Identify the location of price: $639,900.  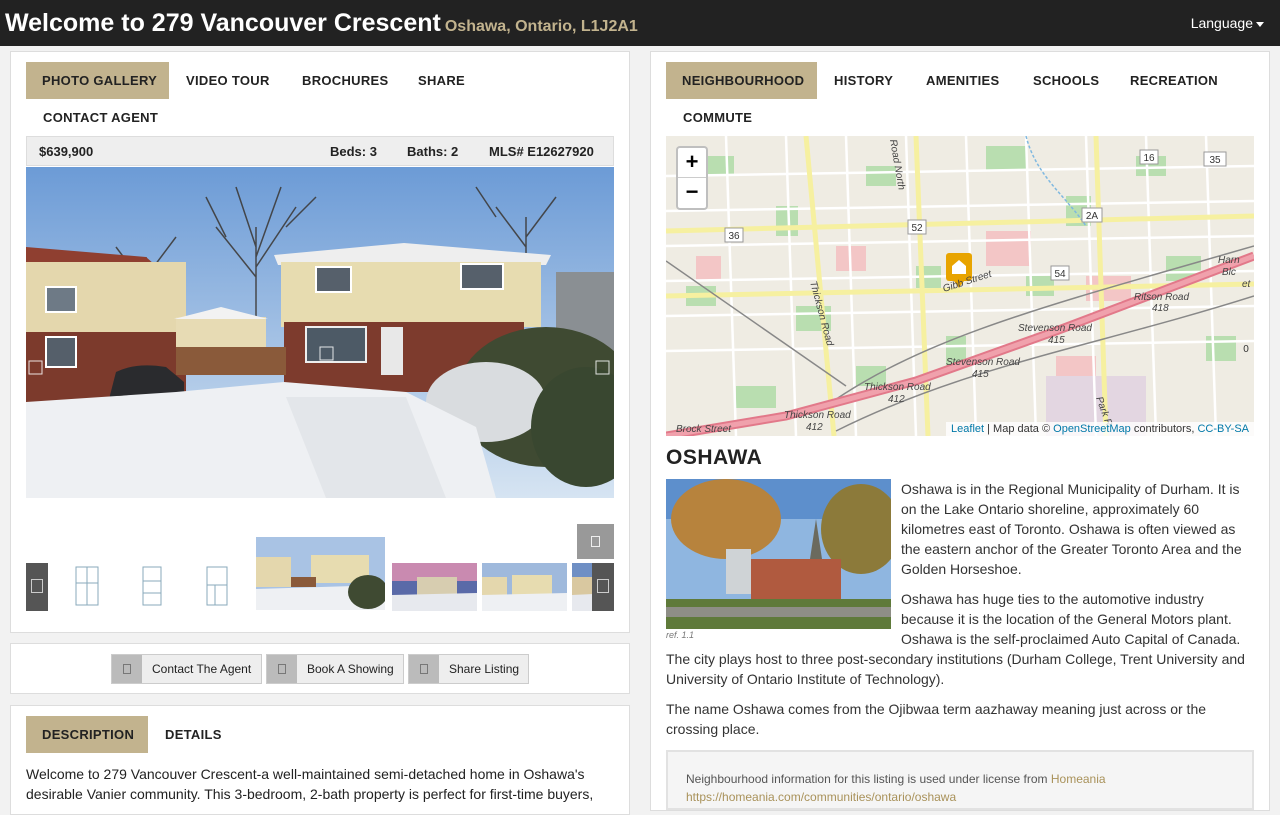
(66, 151).